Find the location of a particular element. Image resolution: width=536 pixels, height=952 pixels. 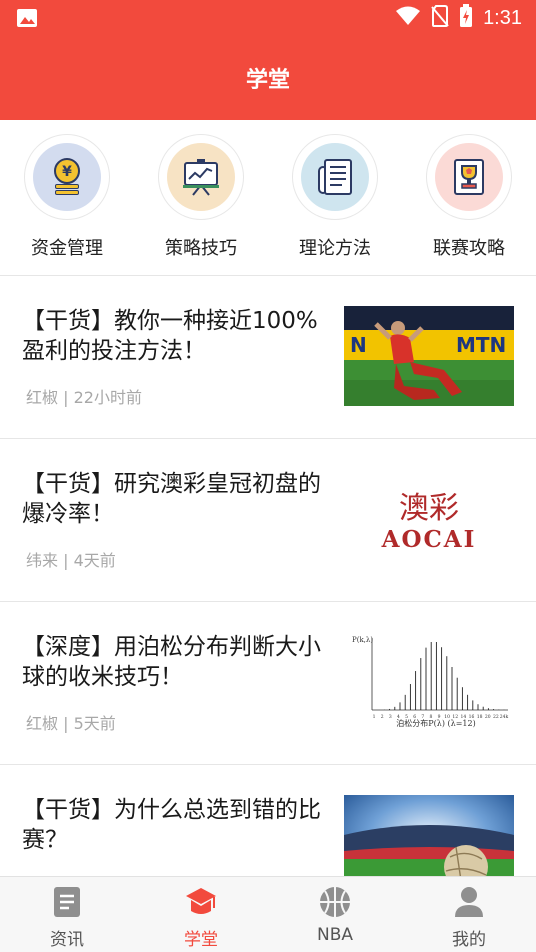

category-item-strategy: 策略技巧 is located at coordinates (201, 202).